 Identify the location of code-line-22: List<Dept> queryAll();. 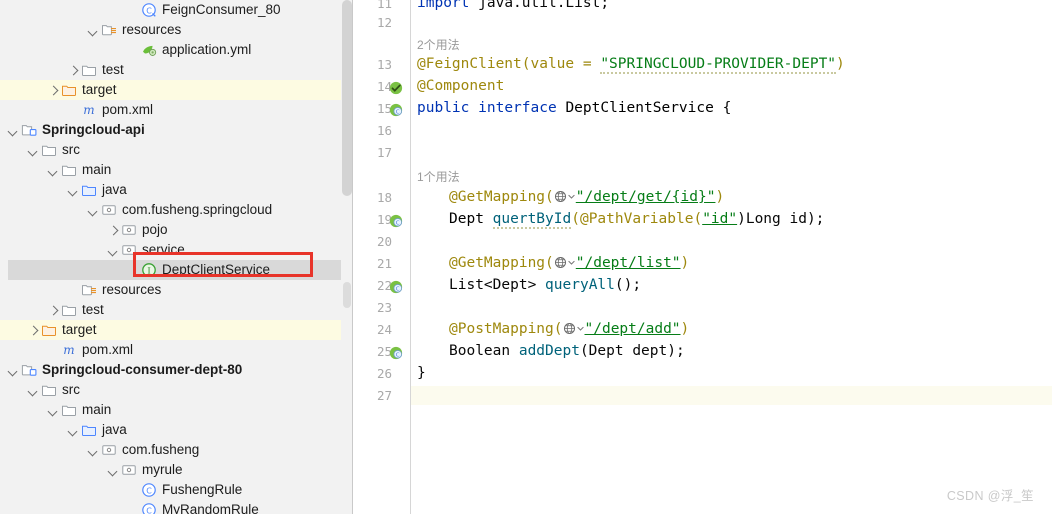
(529, 285).